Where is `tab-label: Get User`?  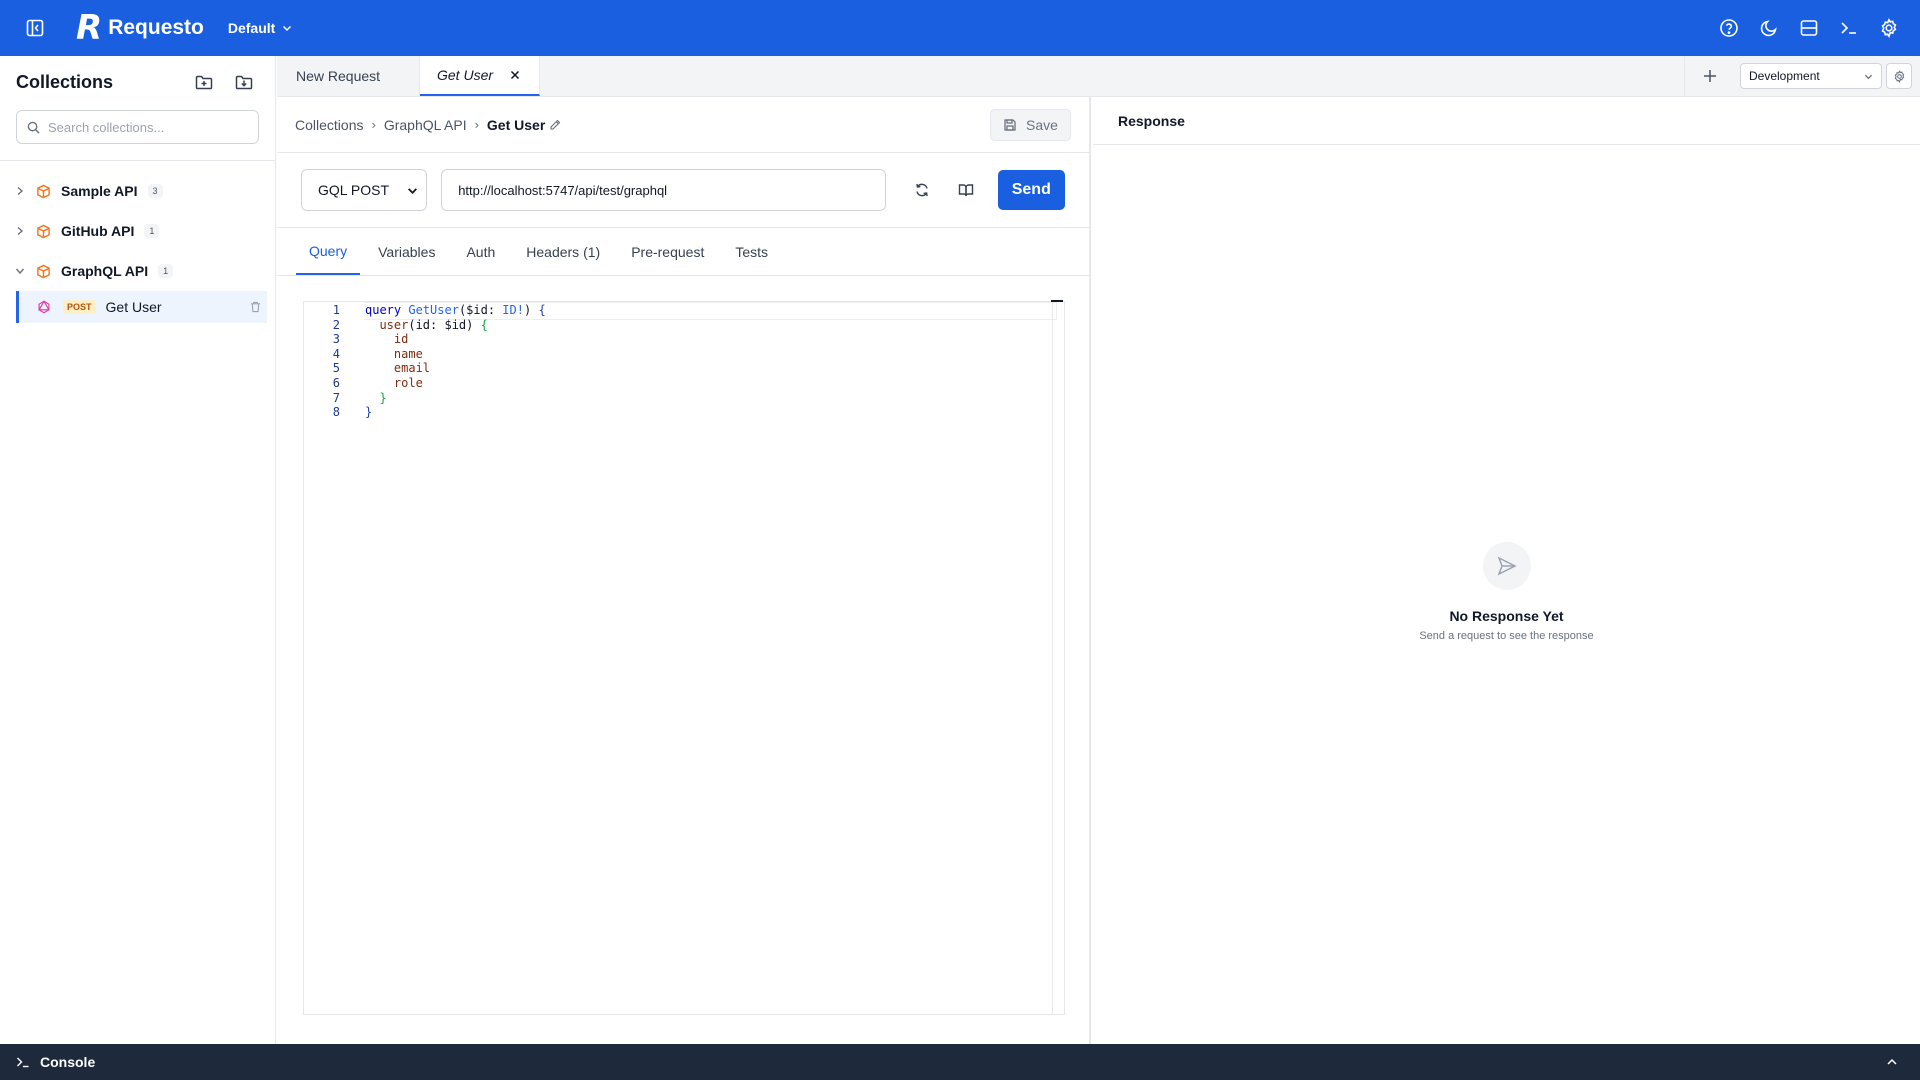 tab-label: Get User is located at coordinates (465, 75).